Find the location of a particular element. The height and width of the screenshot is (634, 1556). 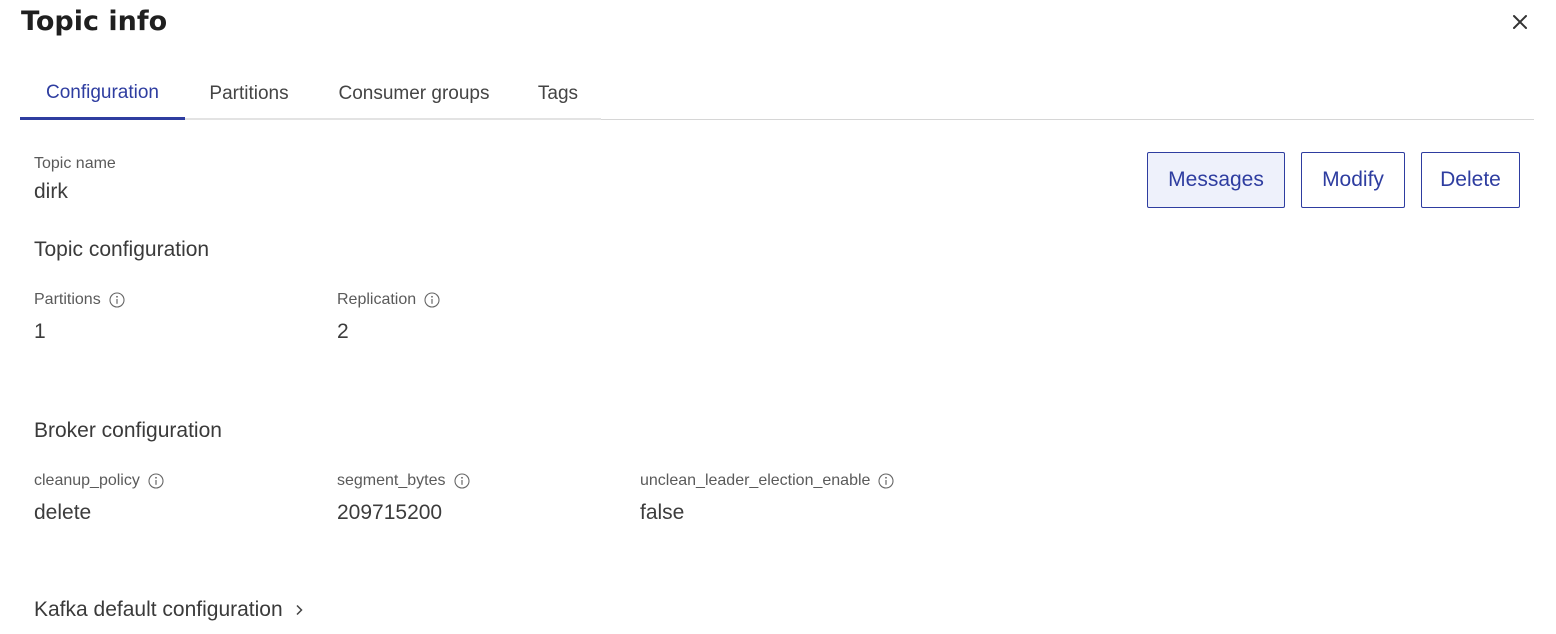

replication-label: Replication is located at coordinates (377, 299).